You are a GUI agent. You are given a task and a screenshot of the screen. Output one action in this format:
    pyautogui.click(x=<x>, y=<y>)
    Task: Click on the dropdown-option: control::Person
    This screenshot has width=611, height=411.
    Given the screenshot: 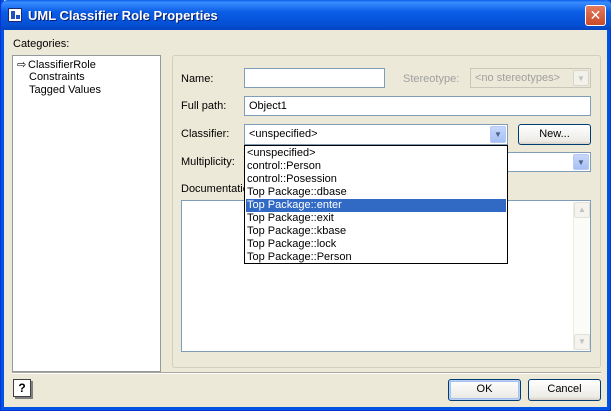 What is the action you would take?
    pyautogui.click(x=376, y=166)
    